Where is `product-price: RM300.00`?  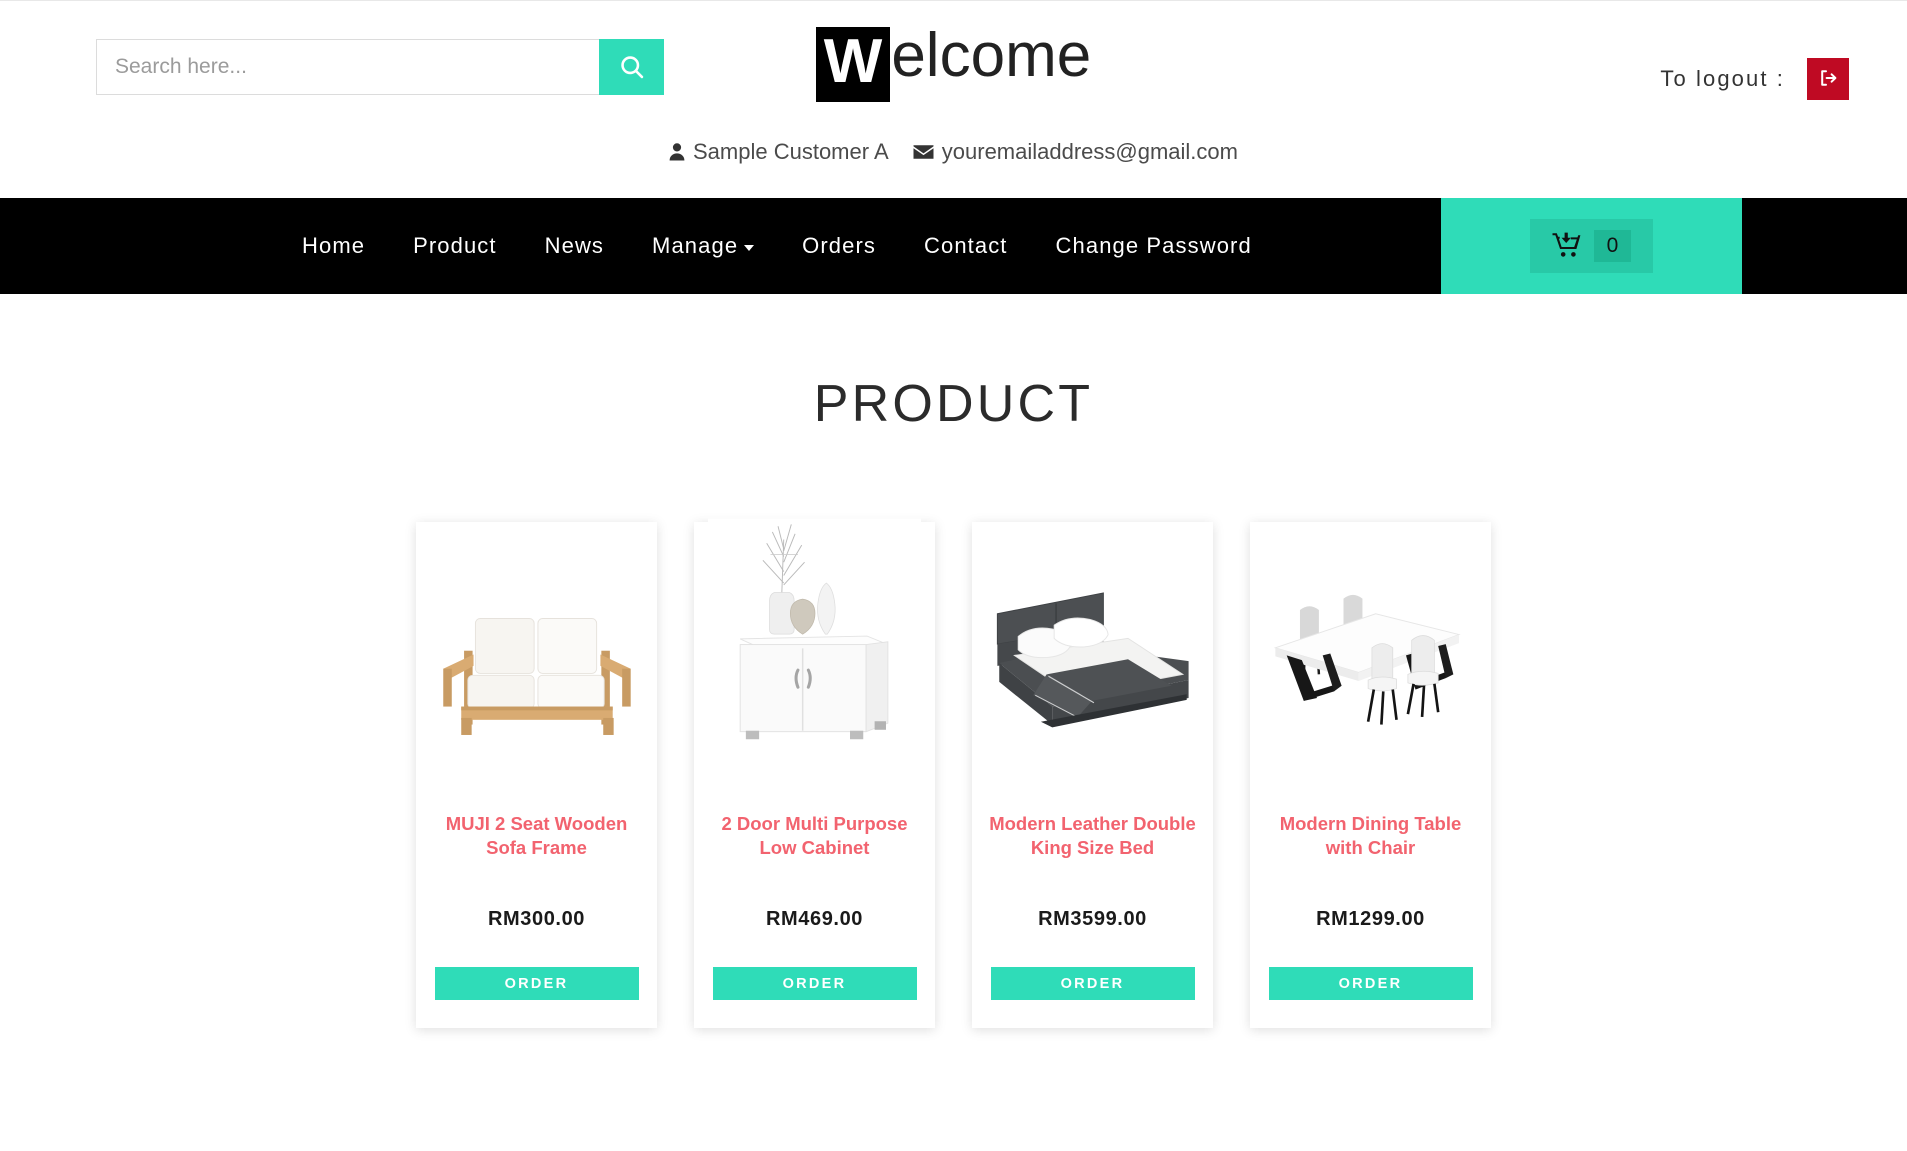
product-price: RM300.00 is located at coordinates (536, 919).